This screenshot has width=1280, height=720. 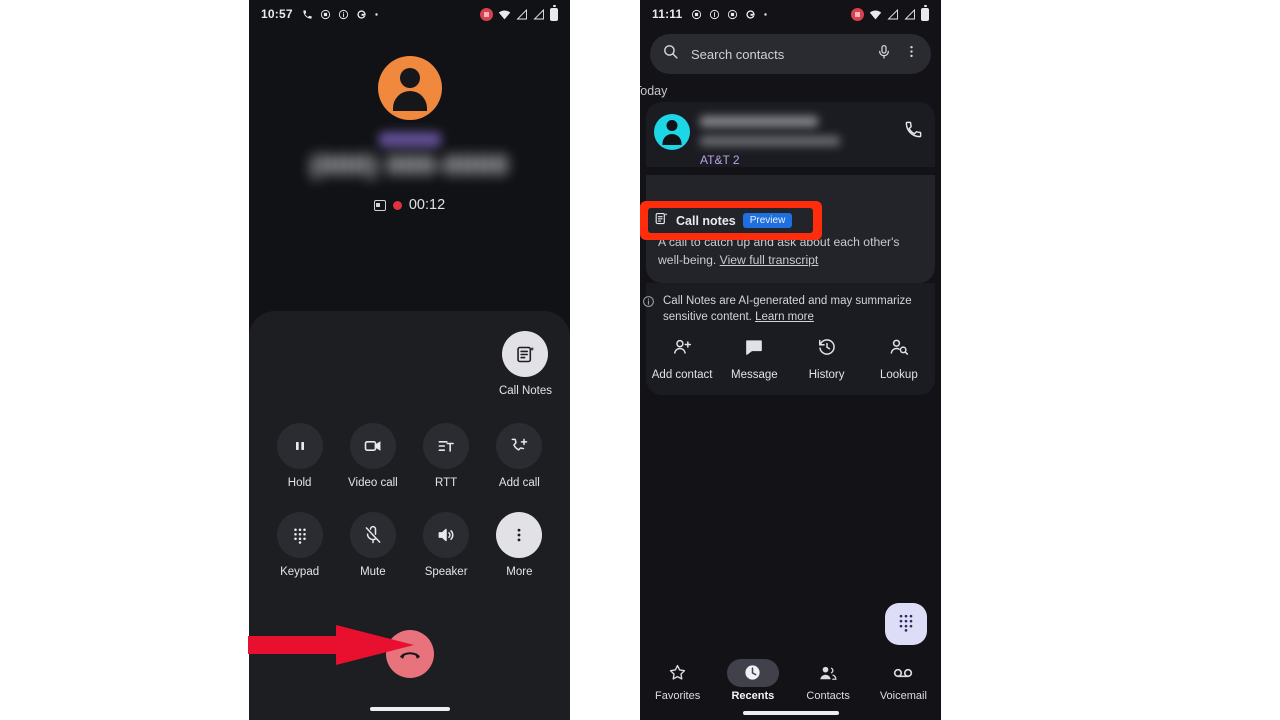 What do you see at coordinates (446, 535) in the screenshot?
I see `speaker-icon` at bounding box center [446, 535].